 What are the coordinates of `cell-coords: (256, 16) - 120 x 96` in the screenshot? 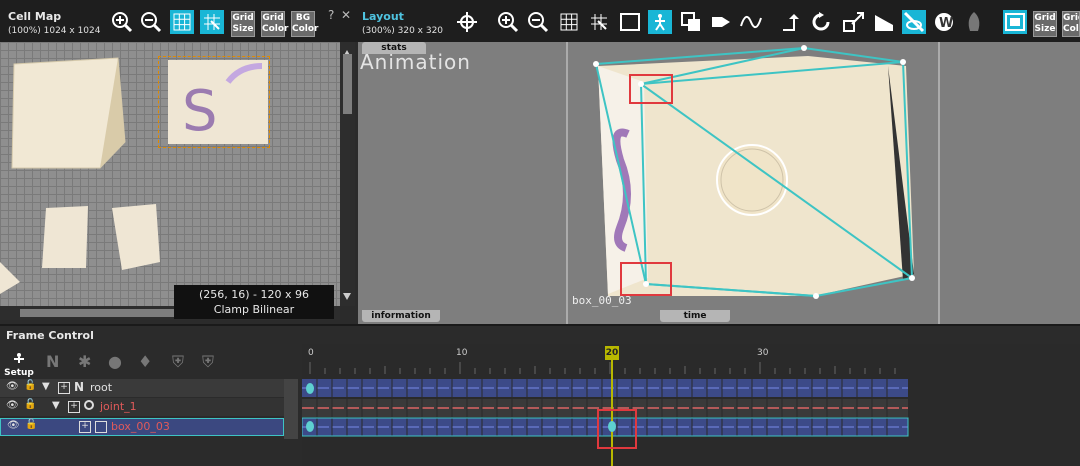 It's located at (254, 294).